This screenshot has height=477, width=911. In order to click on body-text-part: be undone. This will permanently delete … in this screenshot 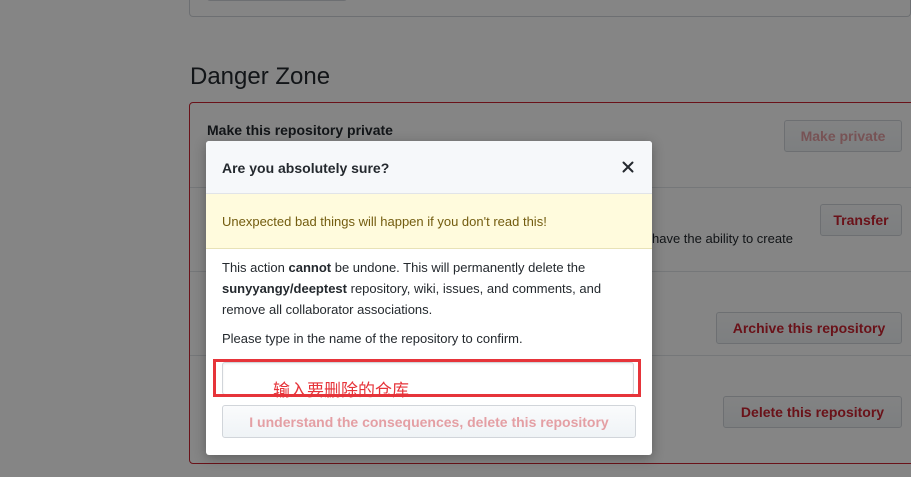, I will do `click(458, 267)`.